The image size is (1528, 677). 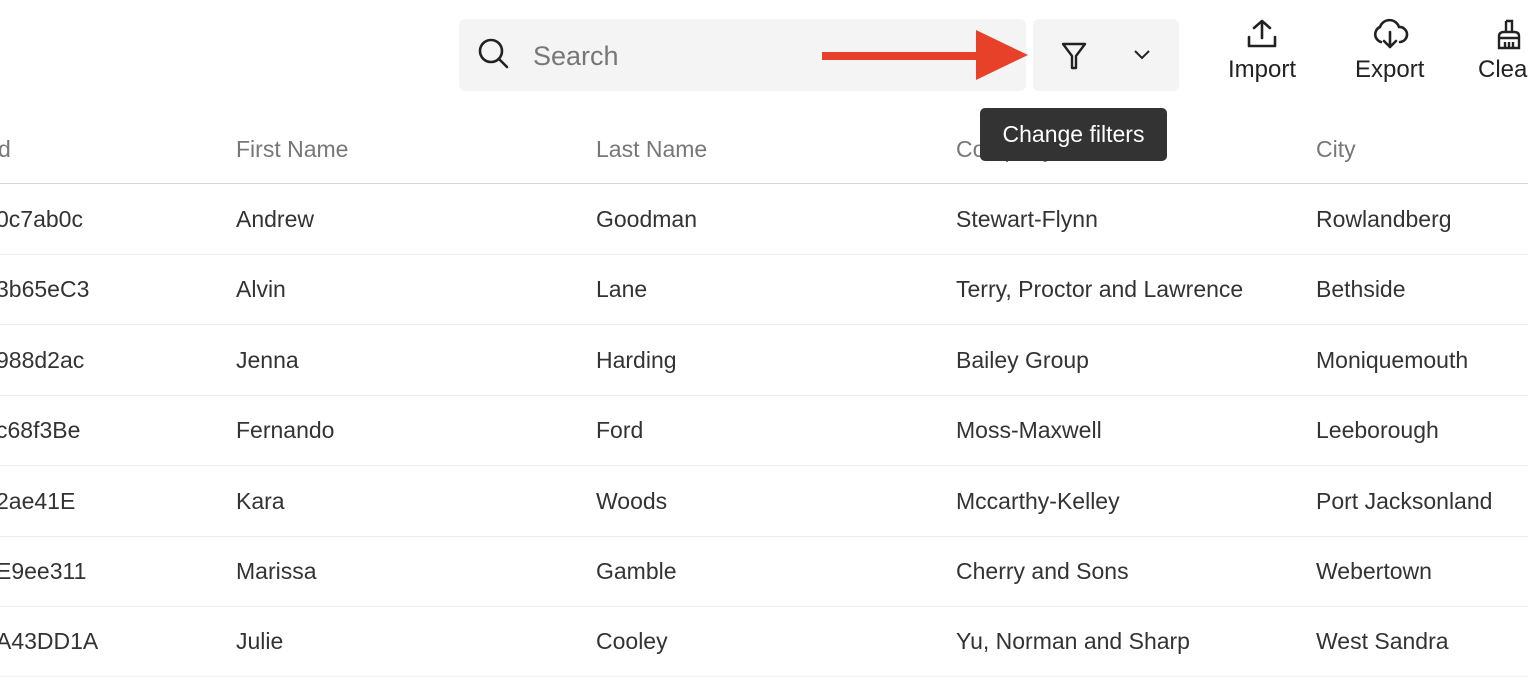 I want to click on cell-city: Webertown, so click(x=1374, y=571).